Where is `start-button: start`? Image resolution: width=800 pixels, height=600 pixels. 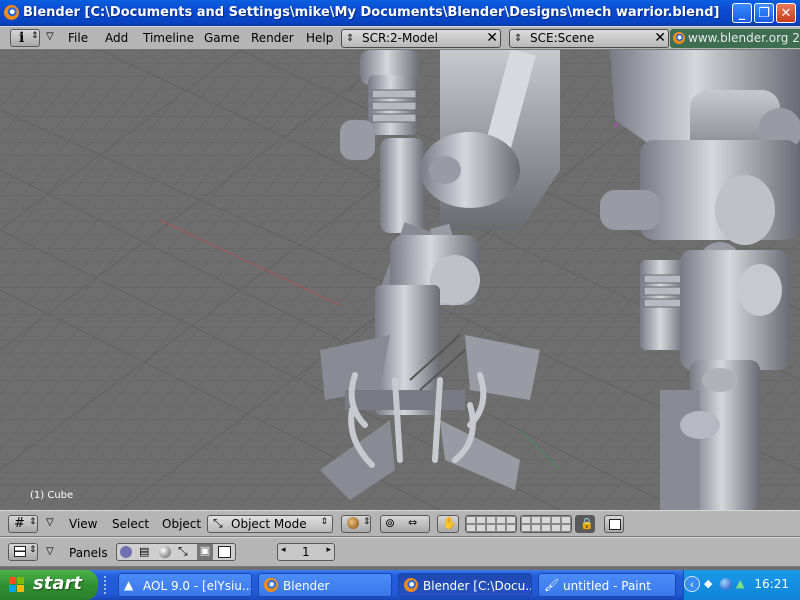 start-button: start is located at coordinates (49, 585).